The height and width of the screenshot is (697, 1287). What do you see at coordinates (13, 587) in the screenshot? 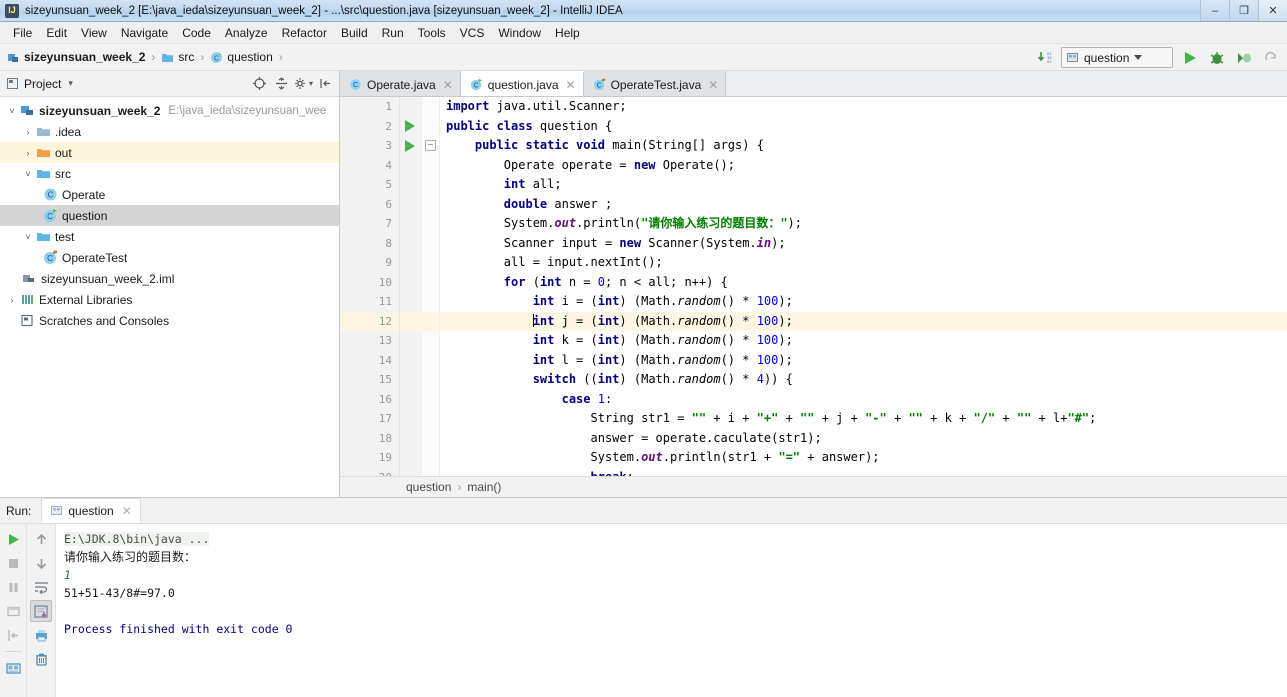
I see `pause-button` at bounding box center [13, 587].